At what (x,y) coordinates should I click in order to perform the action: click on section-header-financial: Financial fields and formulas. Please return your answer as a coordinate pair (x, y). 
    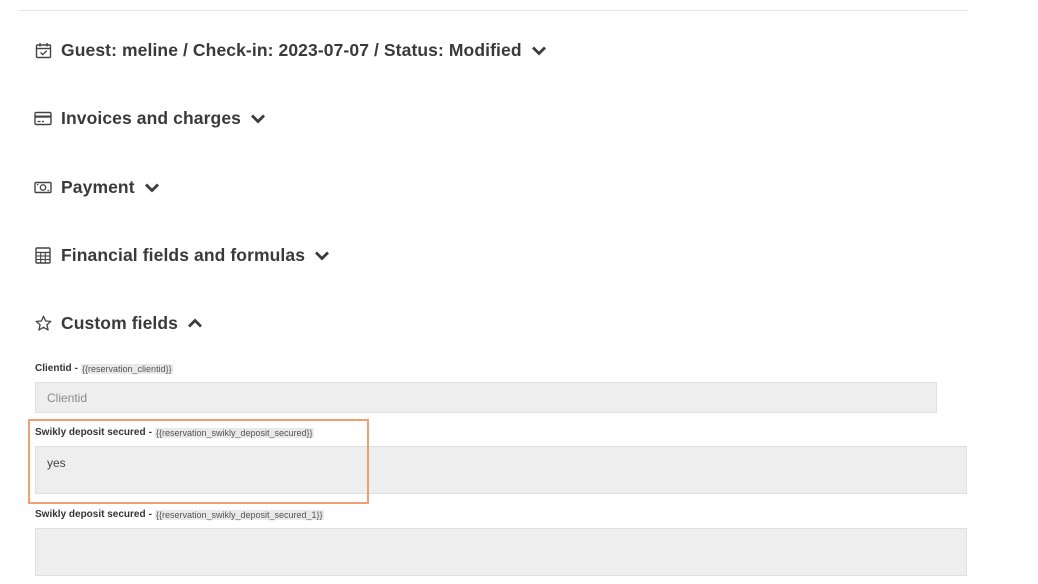
    Looking at the image, I should click on (182, 255).